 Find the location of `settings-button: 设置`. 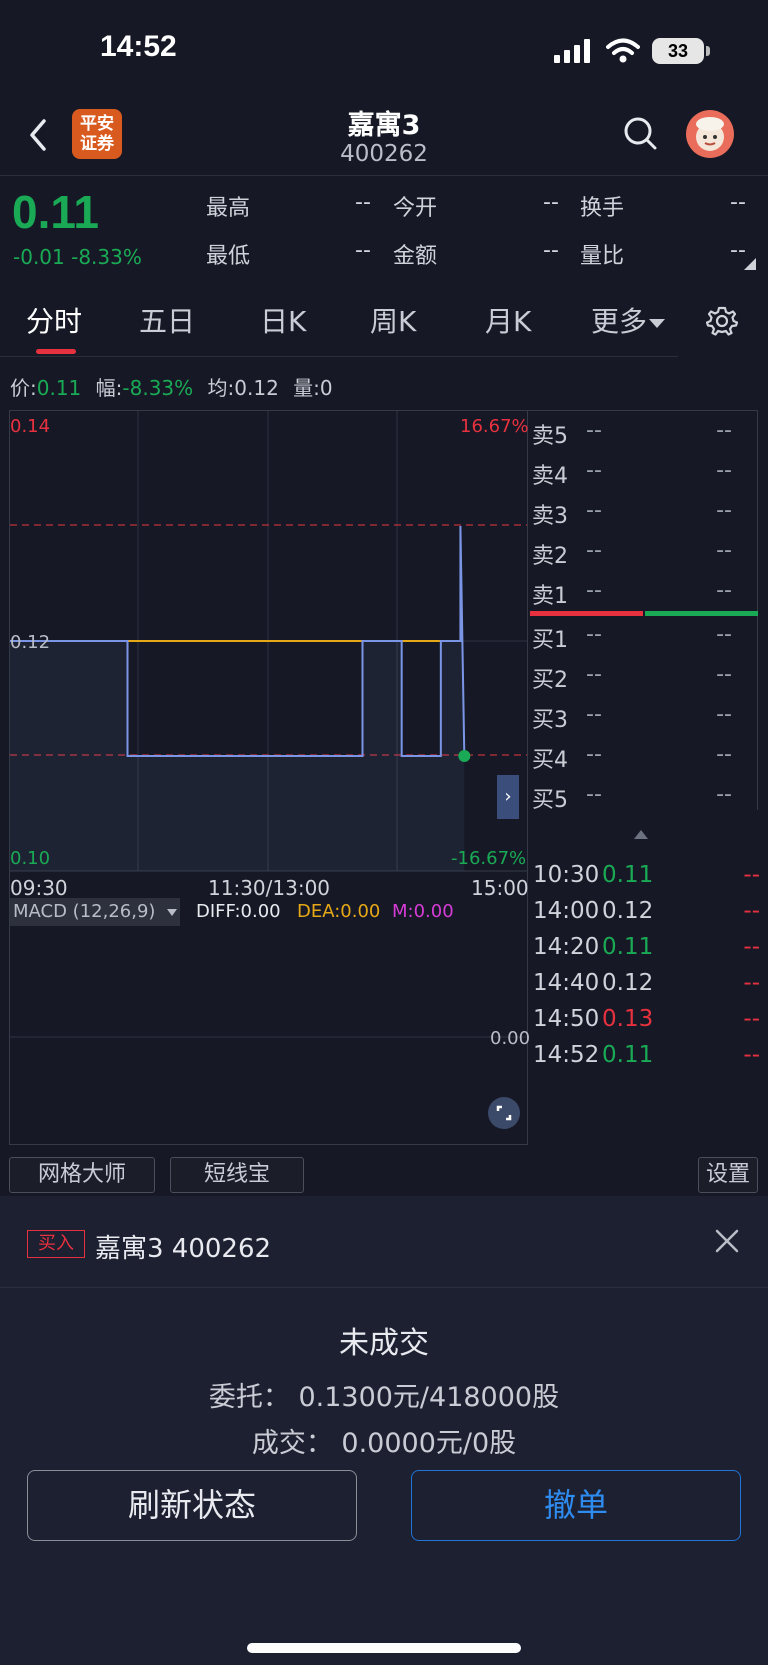

settings-button: 设置 is located at coordinates (728, 1175).